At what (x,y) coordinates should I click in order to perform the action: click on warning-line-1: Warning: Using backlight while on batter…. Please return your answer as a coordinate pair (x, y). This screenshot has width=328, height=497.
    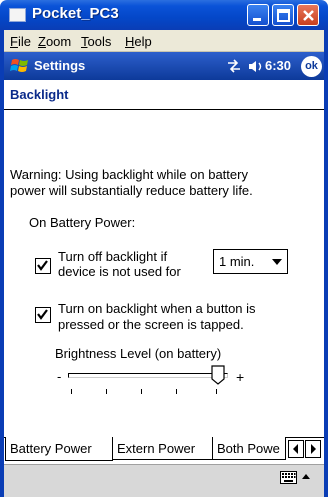
    Looking at the image, I should click on (129, 174).